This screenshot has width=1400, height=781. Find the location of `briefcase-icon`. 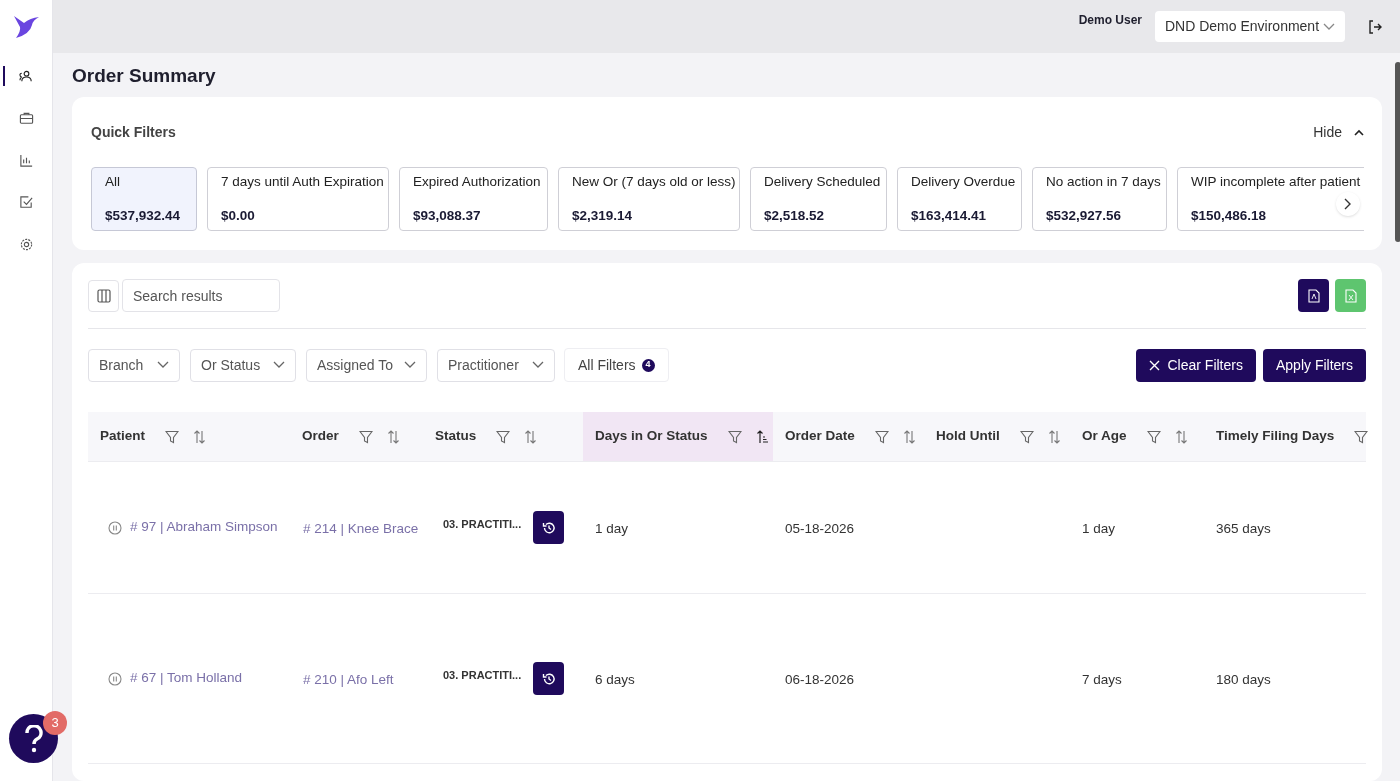

briefcase-icon is located at coordinates (26, 118).